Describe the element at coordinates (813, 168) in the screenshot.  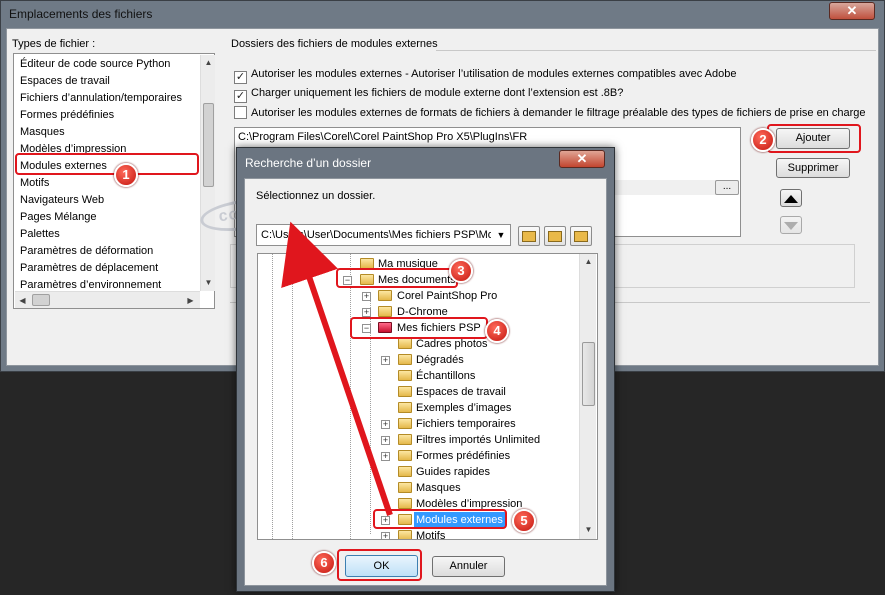
I see `remove-button: Supprimer` at that location.